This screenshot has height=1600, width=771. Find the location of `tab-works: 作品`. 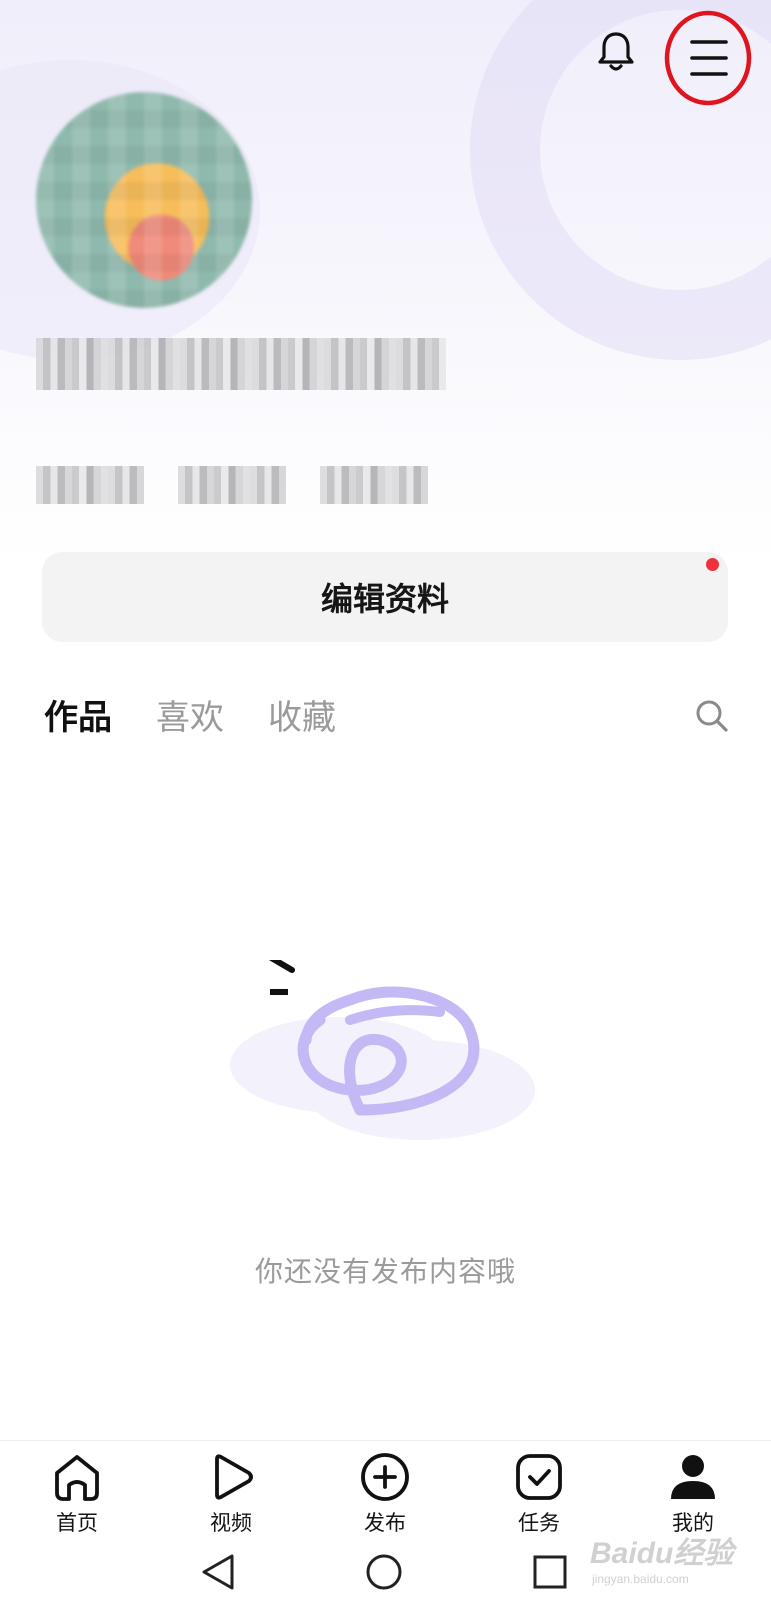

tab-works: 作品 is located at coordinates (78, 714).